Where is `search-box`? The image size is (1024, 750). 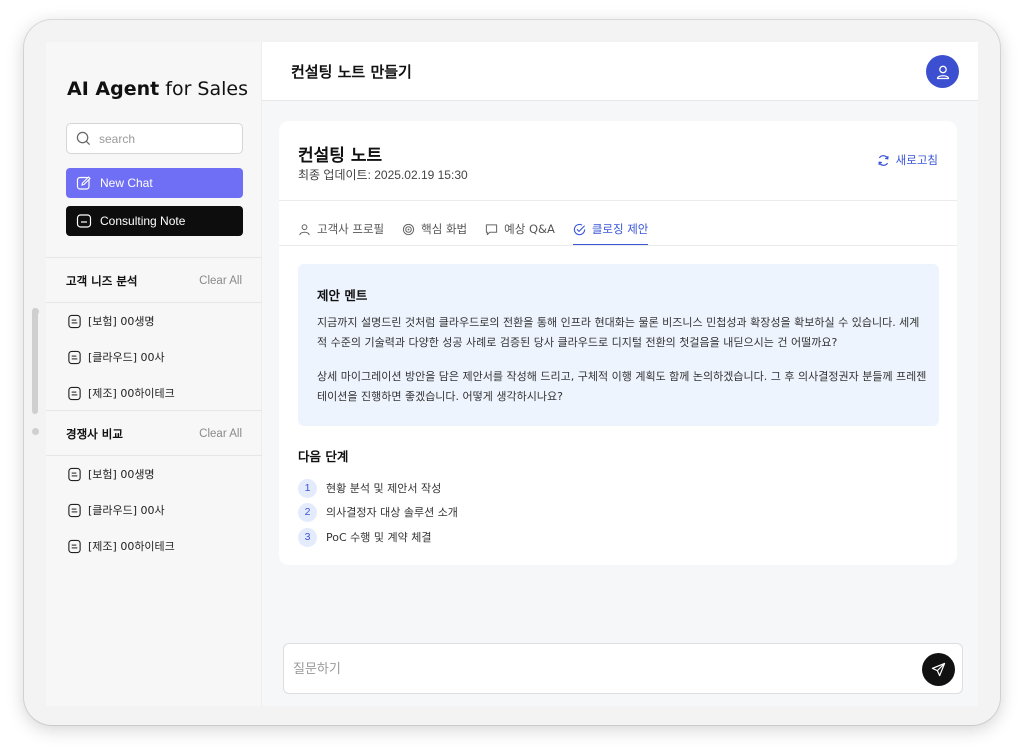 search-box is located at coordinates (154, 138).